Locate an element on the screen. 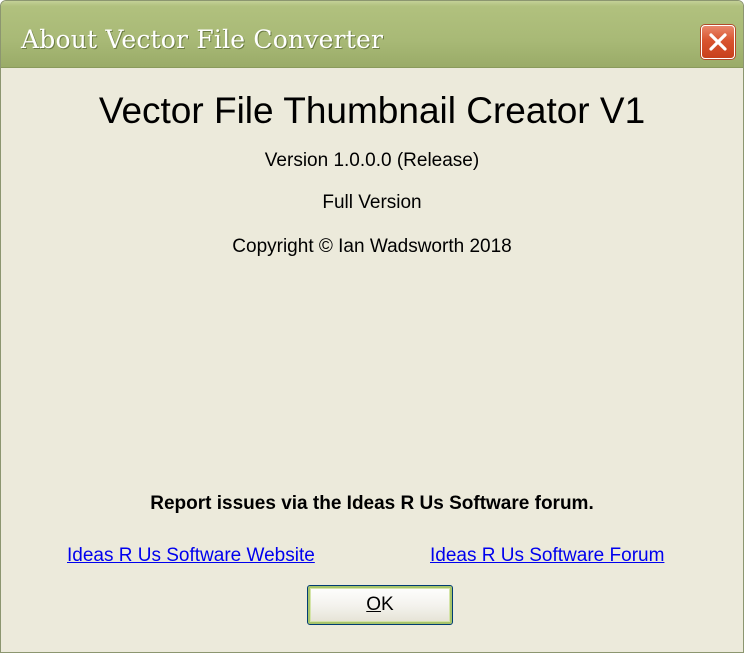  title-bar: About Vector File Converter is located at coordinates (372, 34).